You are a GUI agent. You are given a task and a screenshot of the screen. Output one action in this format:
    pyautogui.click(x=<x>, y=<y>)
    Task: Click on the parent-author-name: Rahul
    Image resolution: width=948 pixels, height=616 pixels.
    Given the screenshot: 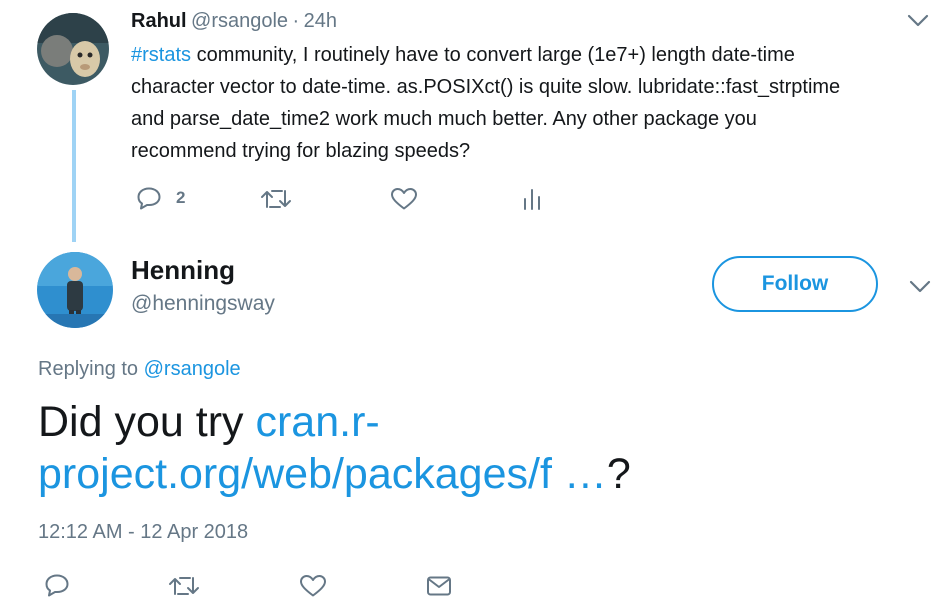 What is the action you would take?
    pyautogui.click(x=159, y=21)
    